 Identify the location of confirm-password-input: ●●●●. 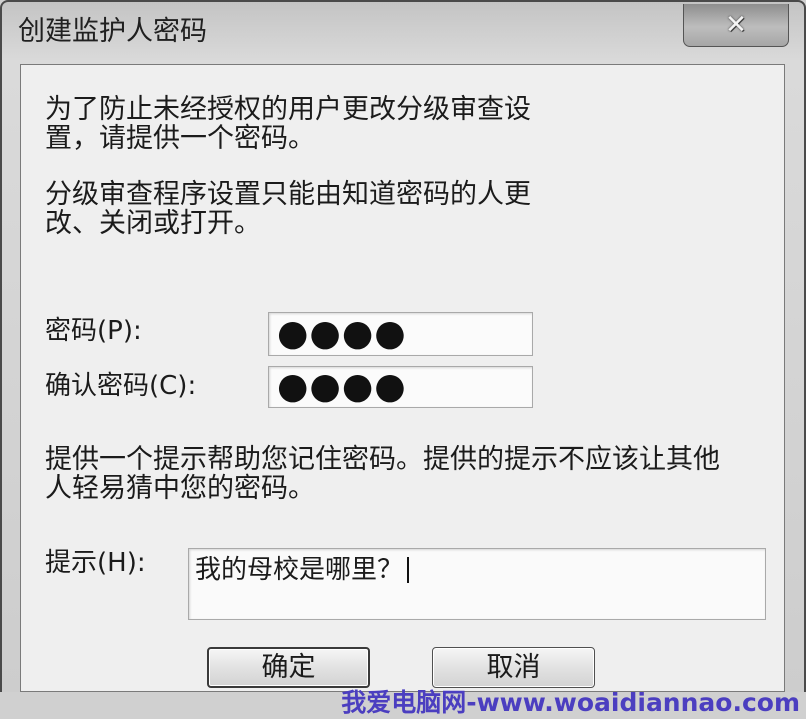
(400, 387).